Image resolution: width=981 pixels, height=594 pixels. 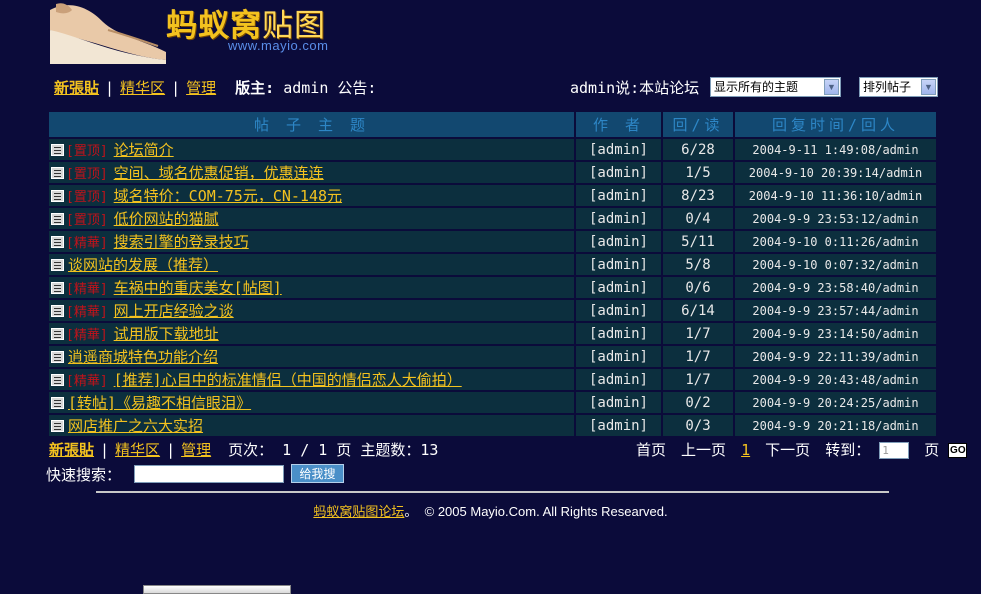 I want to click on site-logo: 蚂蚁窝贴图 www.mayio.com, so click(x=203, y=32).